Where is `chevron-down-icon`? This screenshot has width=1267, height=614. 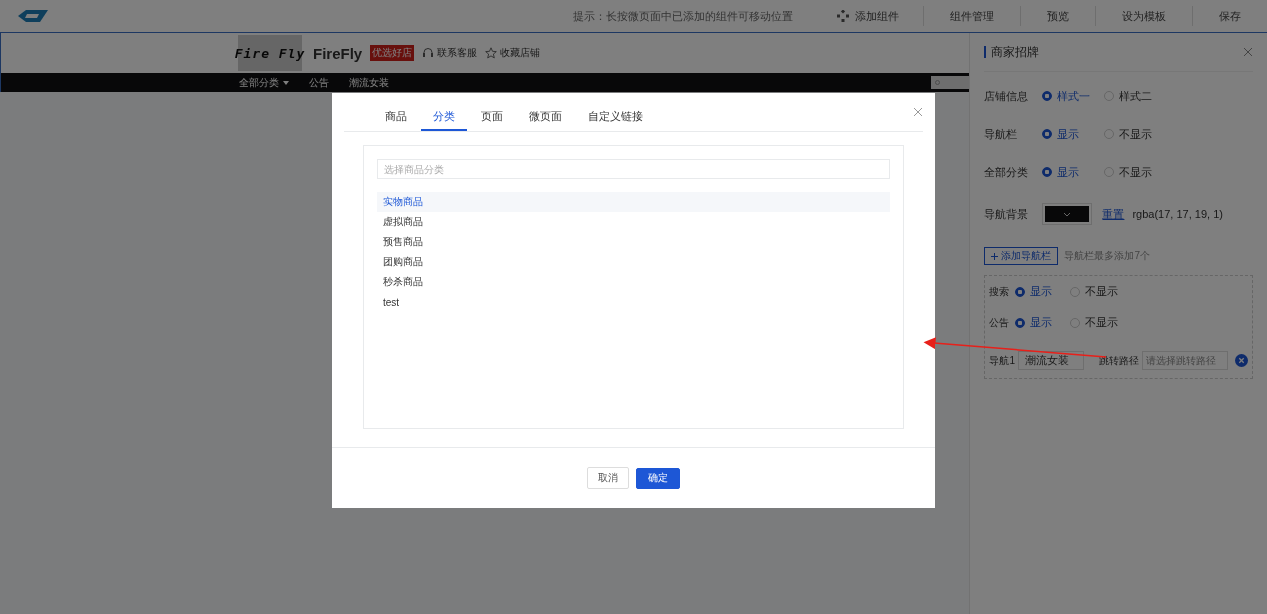 chevron-down-icon is located at coordinates (1067, 214).